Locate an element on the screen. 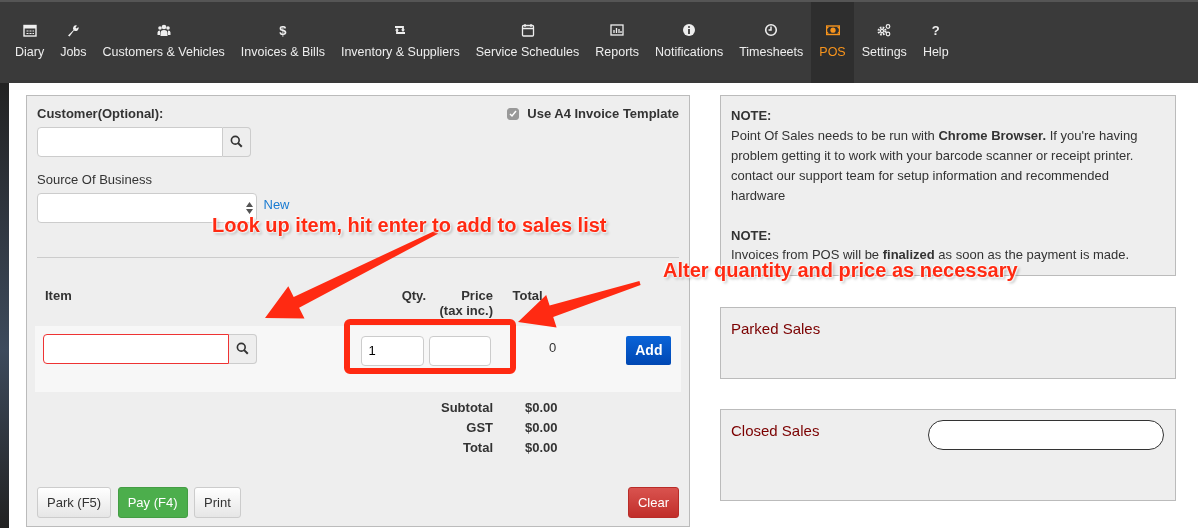 The width and height of the screenshot is (1198, 528). wrench-icon is located at coordinates (73, 30).